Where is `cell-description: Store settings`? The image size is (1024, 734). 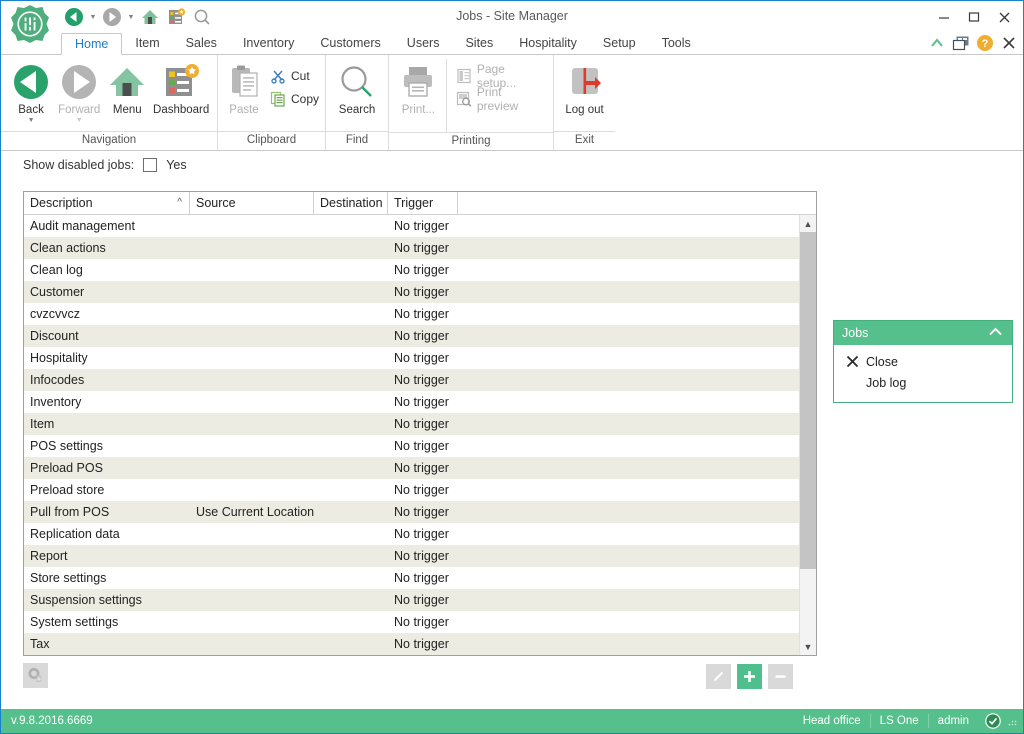 cell-description: Store settings is located at coordinates (68, 578).